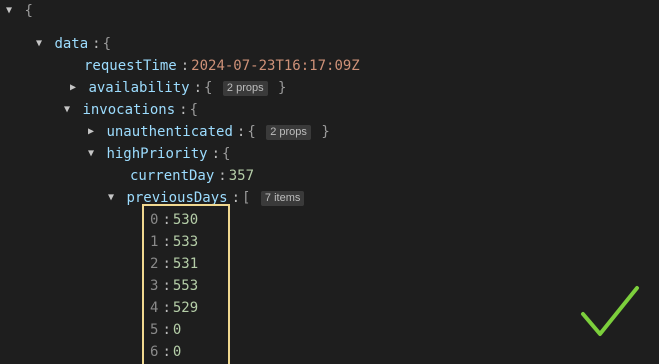  I want to click on key-high-priority: highPriority, so click(157, 154).